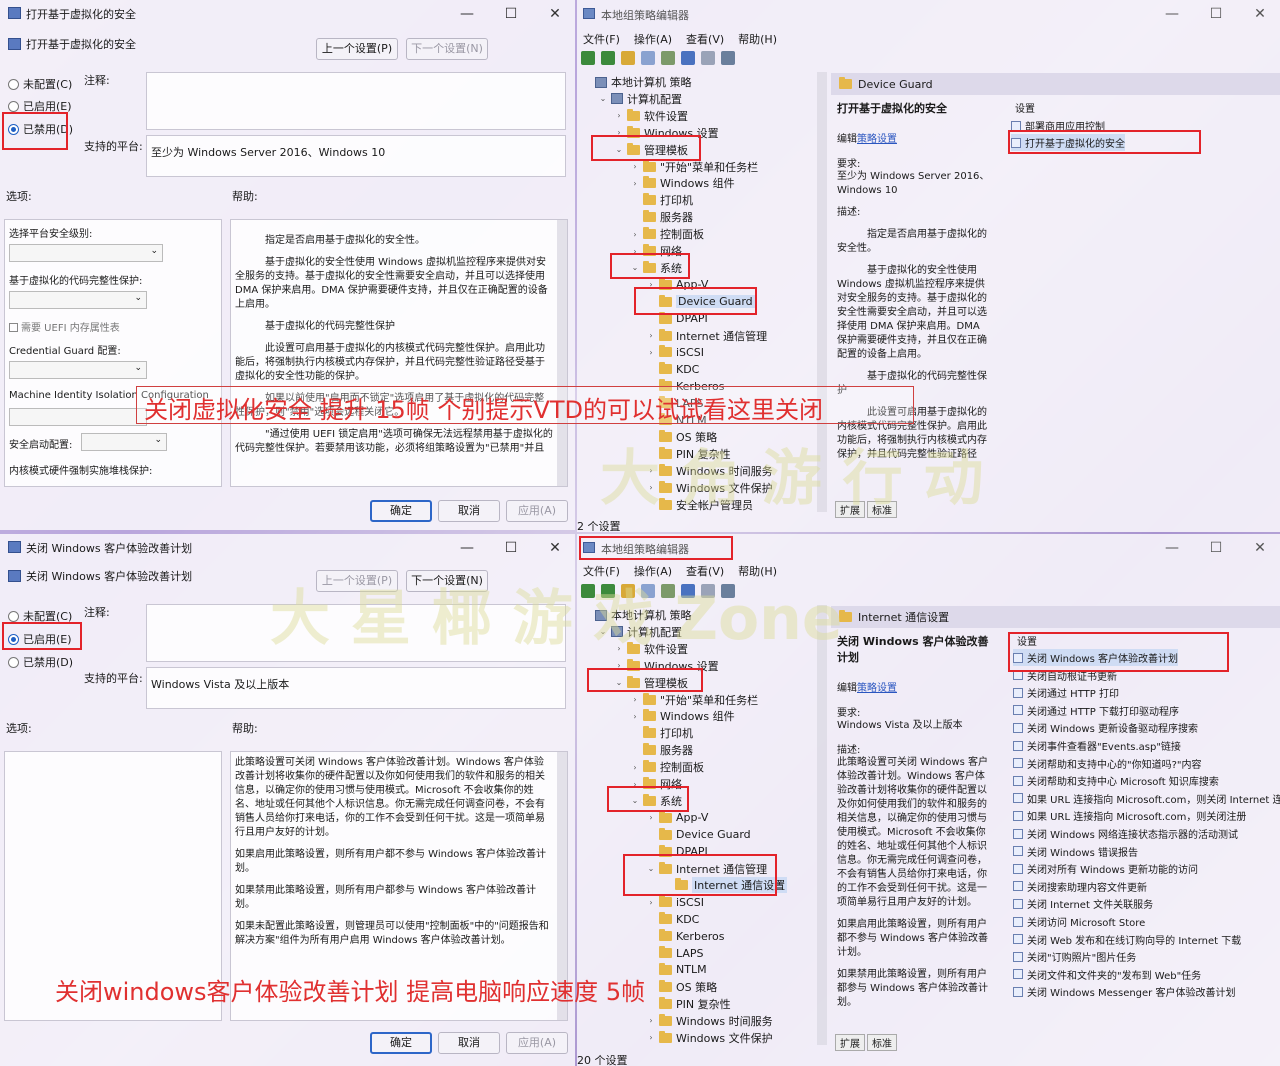 This screenshot has width=1280, height=1066. I want to click on menu-file: 文件(F), so click(601, 39).